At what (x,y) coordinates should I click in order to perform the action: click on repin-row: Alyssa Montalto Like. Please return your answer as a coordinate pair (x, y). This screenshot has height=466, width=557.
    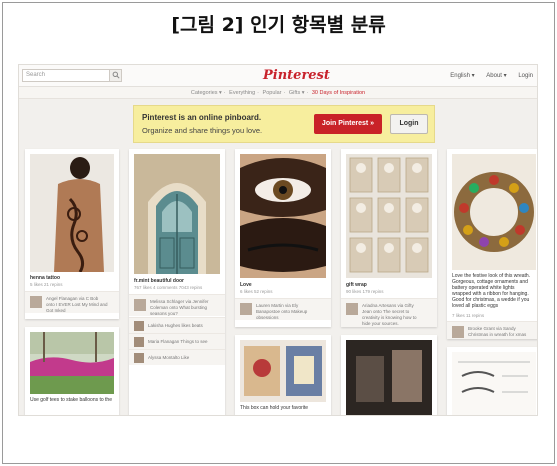
    Looking at the image, I should click on (177, 357).